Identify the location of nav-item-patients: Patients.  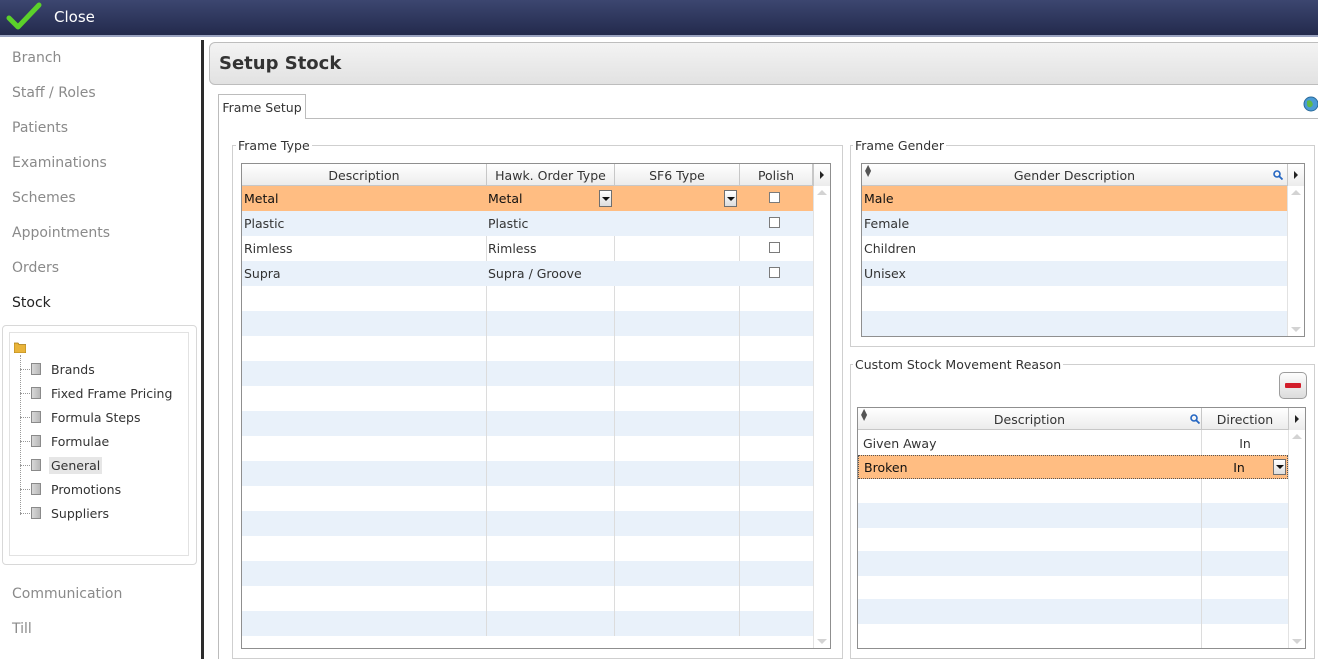
(40, 128).